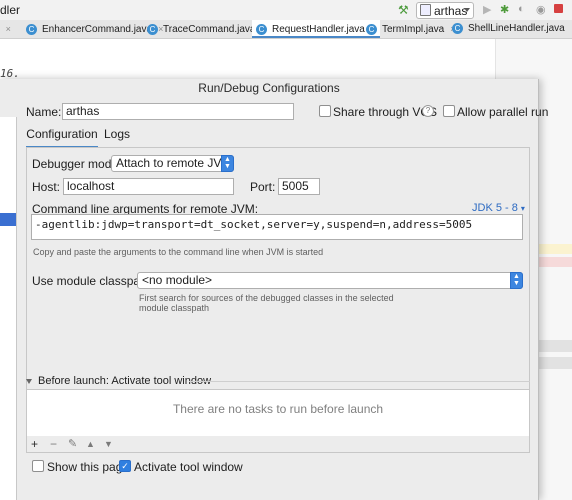 Image resolution: width=572 pixels, height=500 pixels. Describe the element at coordinates (72, 444) in the screenshot. I see `edit-task-button: ✎` at that location.